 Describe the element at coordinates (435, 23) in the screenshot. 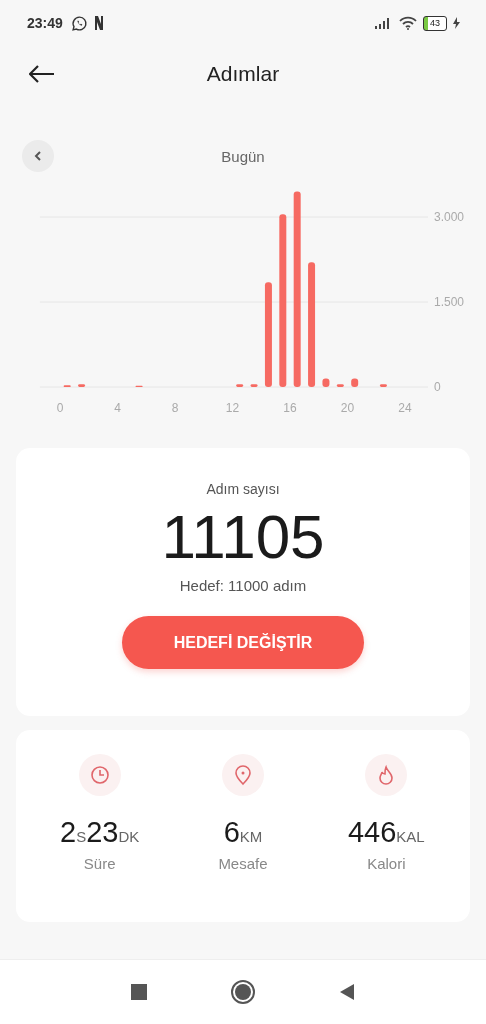

I see `battery-indicator: 43` at that location.